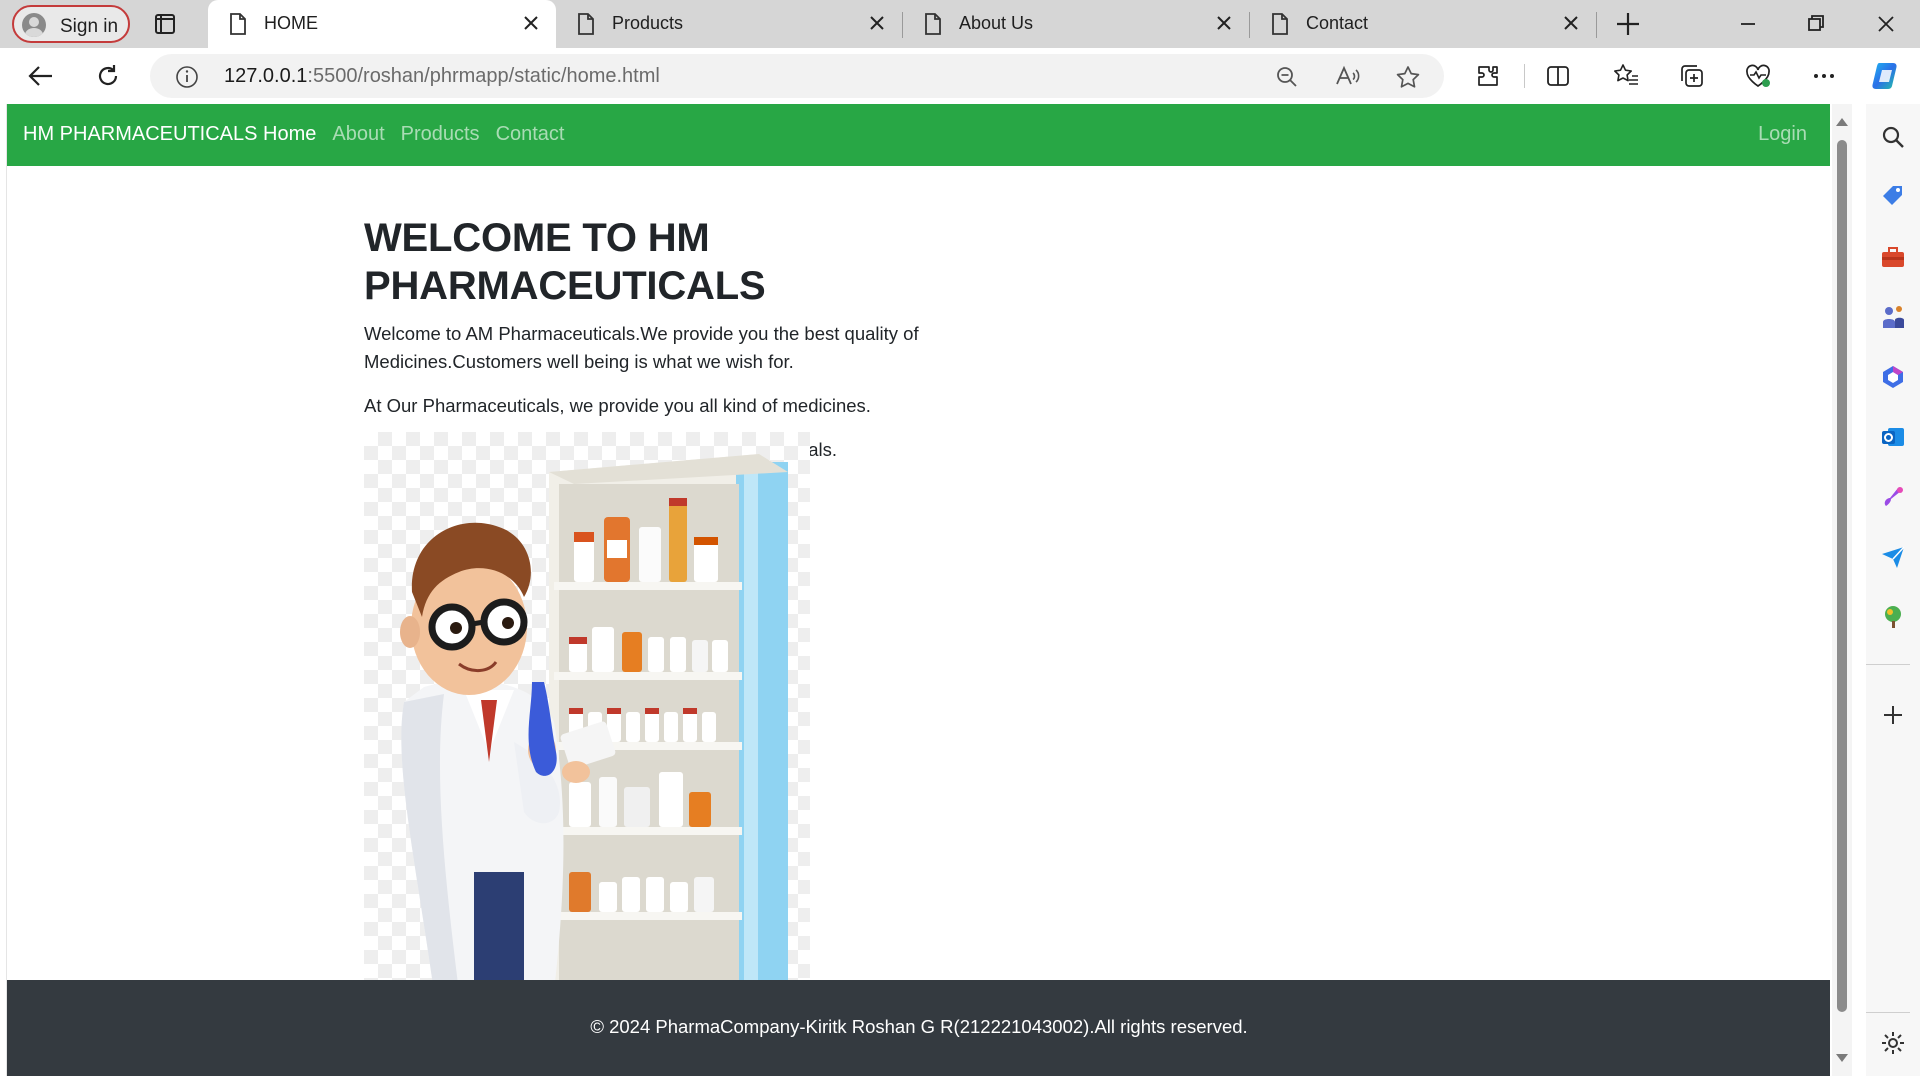 This screenshot has width=1920, height=1080. What do you see at coordinates (1893, 137) in the screenshot?
I see `search-icon` at bounding box center [1893, 137].